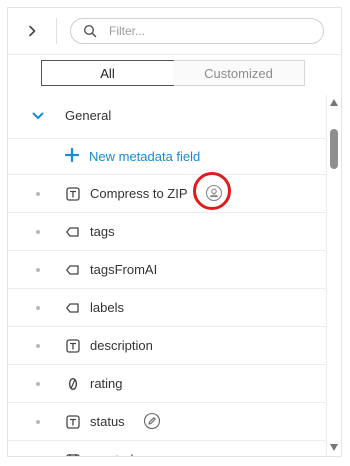  Describe the element at coordinates (102, 231) in the screenshot. I see `field-label: tags` at that location.